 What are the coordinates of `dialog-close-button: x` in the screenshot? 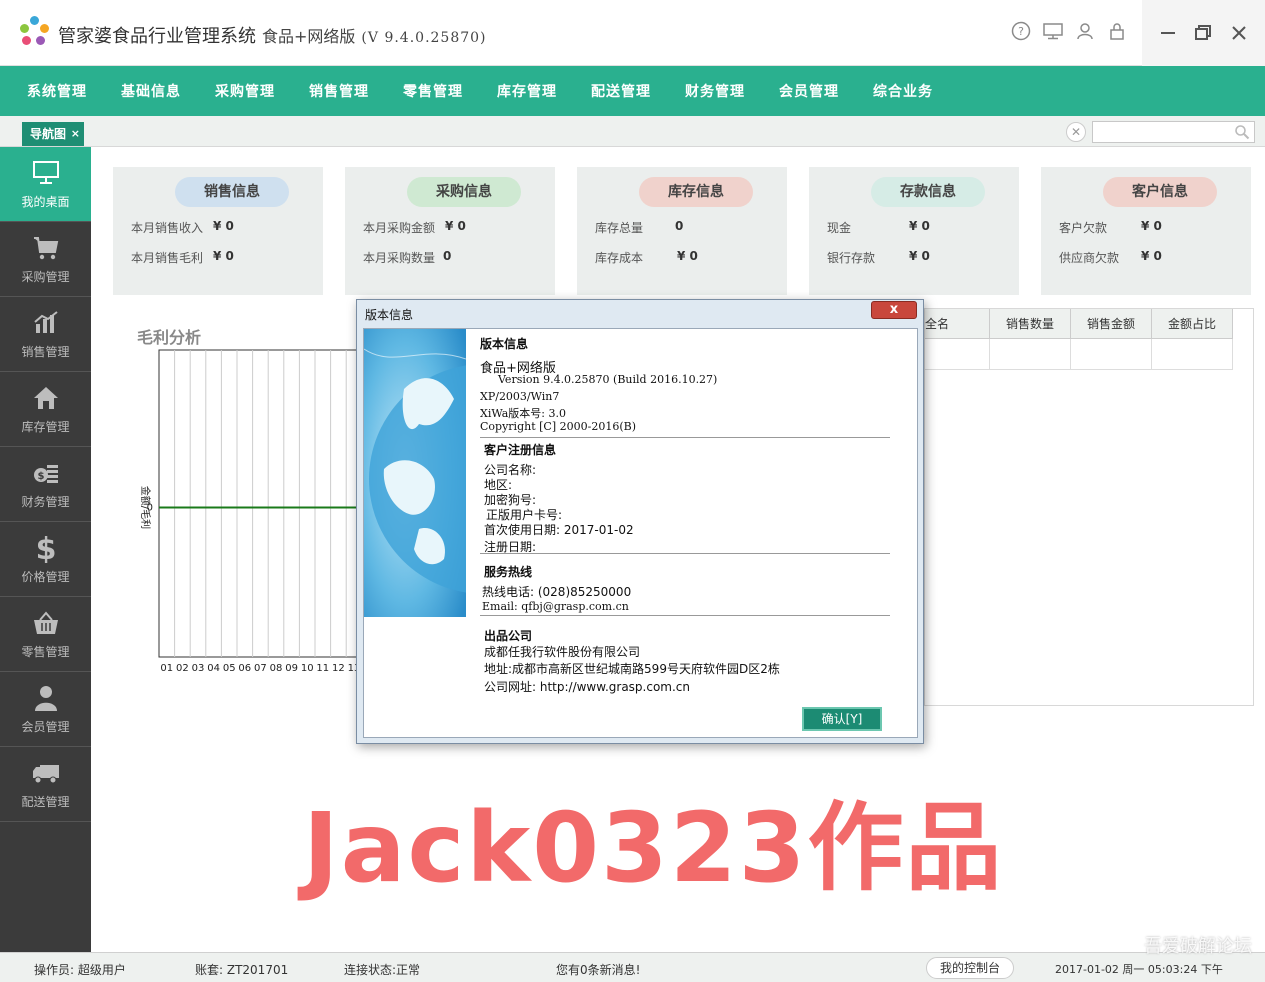 It's located at (894, 310).